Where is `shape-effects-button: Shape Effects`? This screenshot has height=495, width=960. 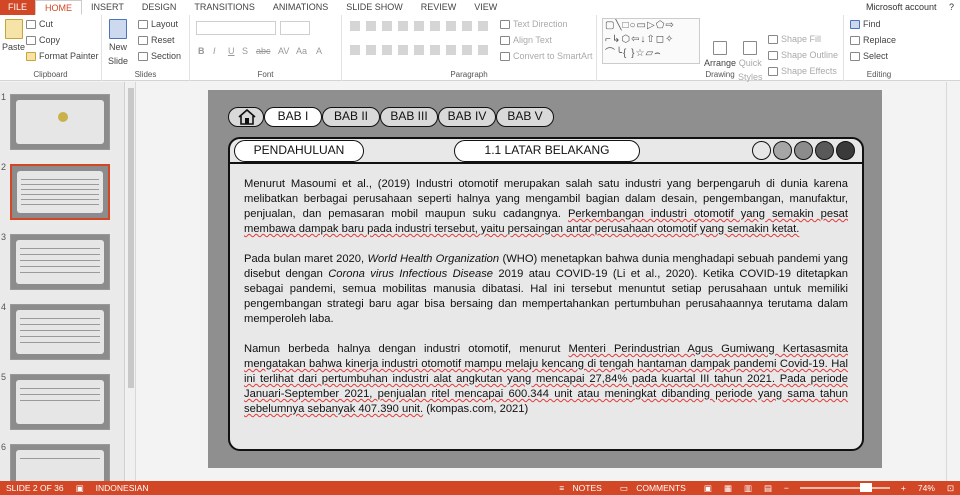 shape-effects-button: Shape Effects is located at coordinates (802, 71).